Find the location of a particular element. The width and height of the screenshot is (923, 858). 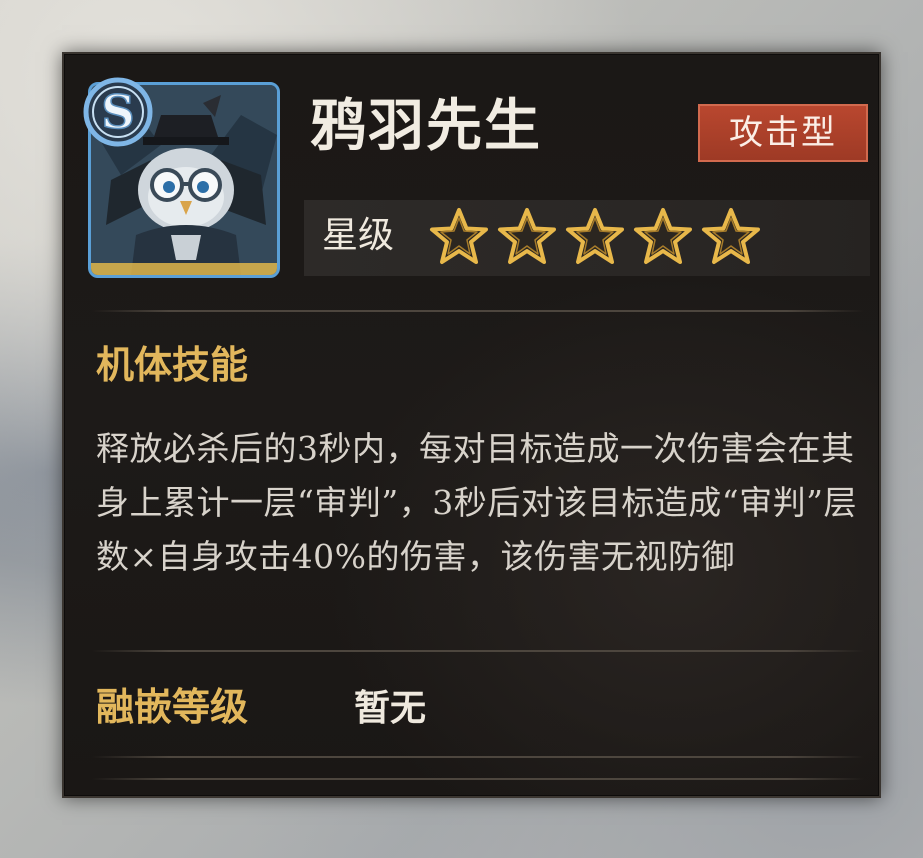

rank-s-icon: S is located at coordinates (118, 112).